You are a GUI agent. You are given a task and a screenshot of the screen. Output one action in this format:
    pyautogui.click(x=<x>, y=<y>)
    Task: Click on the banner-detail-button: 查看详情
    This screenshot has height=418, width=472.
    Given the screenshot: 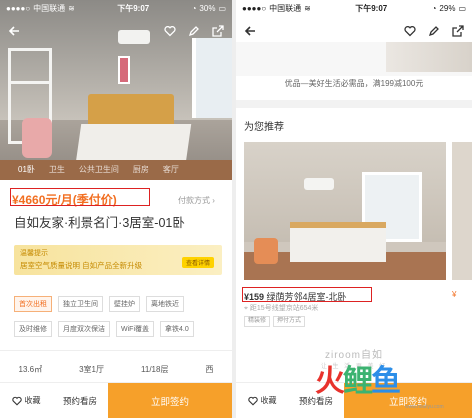 What is the action you would take?
    pyautogui.click(x=197, y=262)
    